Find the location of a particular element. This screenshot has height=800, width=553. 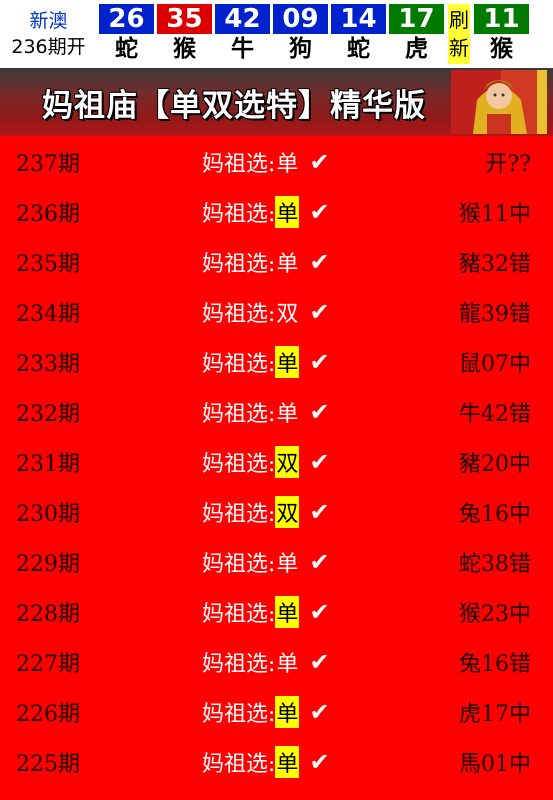

number-balls: 26 蛇 35 猴 42 牛 09 狗 14 蛇 17 虎 is located at coordinates (271, 34).